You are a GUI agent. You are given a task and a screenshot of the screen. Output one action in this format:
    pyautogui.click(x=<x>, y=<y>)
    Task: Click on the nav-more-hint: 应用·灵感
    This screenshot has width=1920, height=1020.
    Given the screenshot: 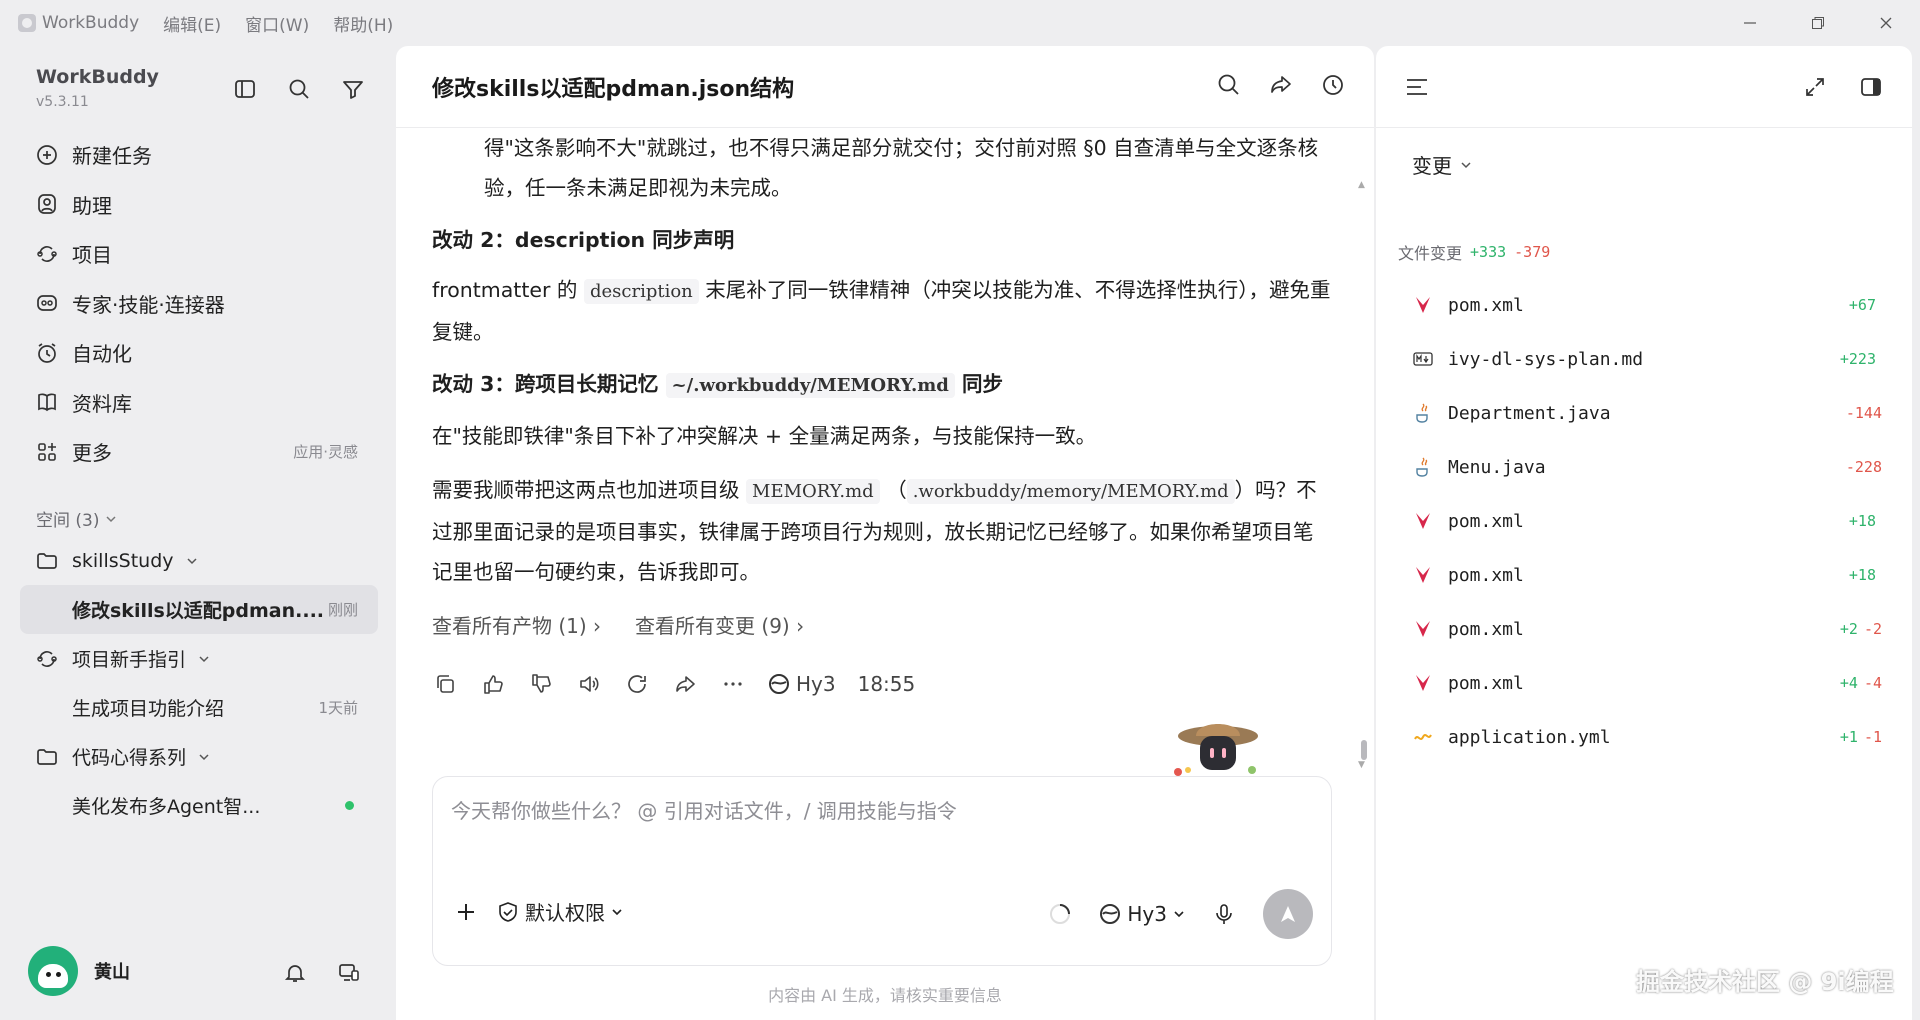 What is the action you would take?
    pyautogui.click(x=325, y=452)
    